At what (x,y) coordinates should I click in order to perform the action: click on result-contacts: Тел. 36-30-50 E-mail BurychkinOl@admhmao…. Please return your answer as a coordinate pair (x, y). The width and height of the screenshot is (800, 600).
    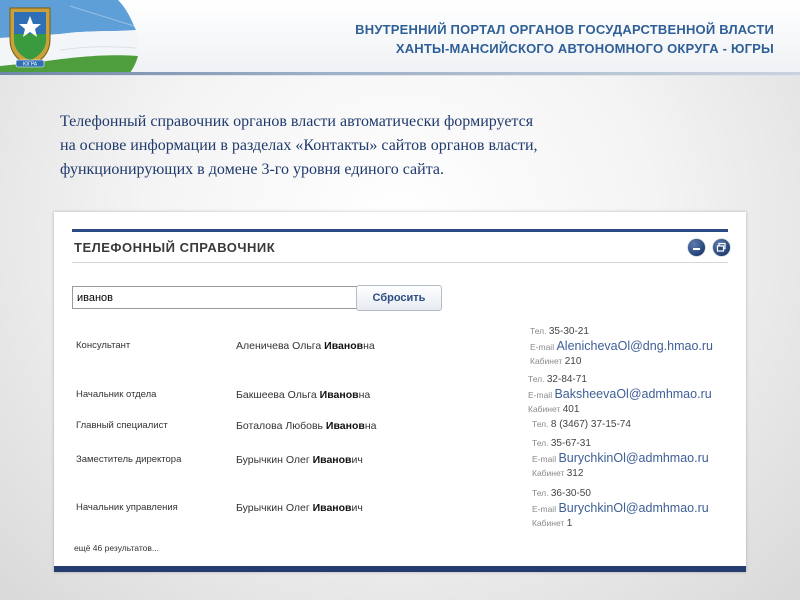
    Looking at the image, I should click on (620, 508).